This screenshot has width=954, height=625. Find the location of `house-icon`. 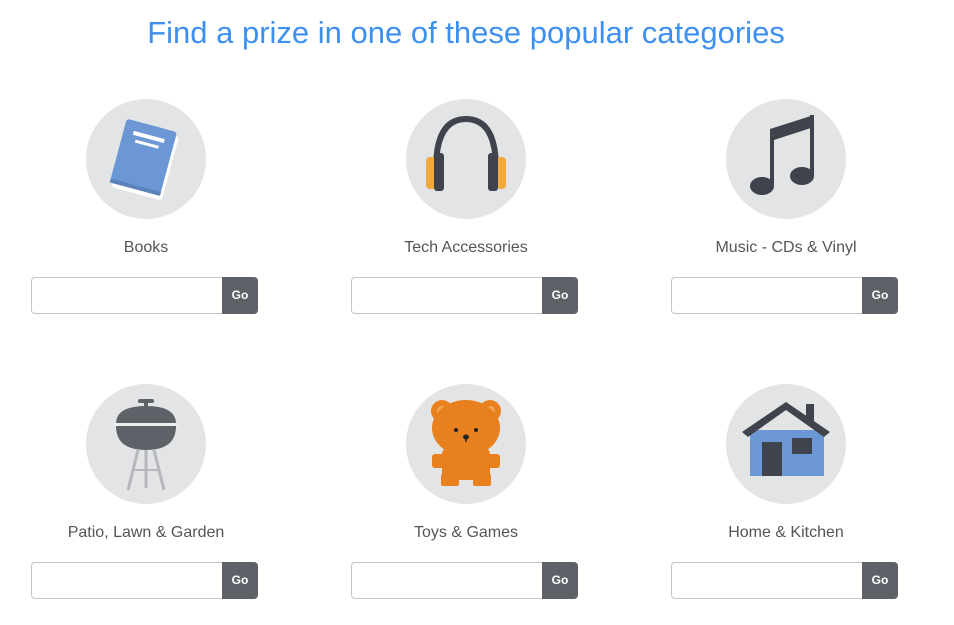

house-icon is located at coordinates (786, 444).